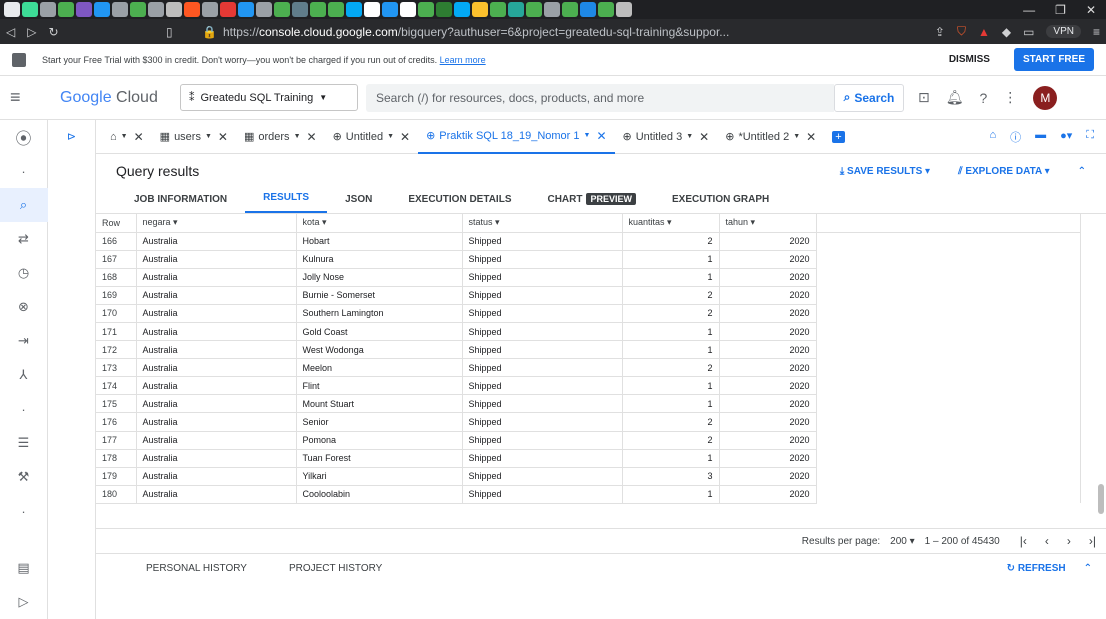 The width and height of the screenshot is (1106, 619). What do you see at coordinates (1006, 32) in the screenshot?
I see `extensions-icon: ◆` at bounding box center [1006, 32].